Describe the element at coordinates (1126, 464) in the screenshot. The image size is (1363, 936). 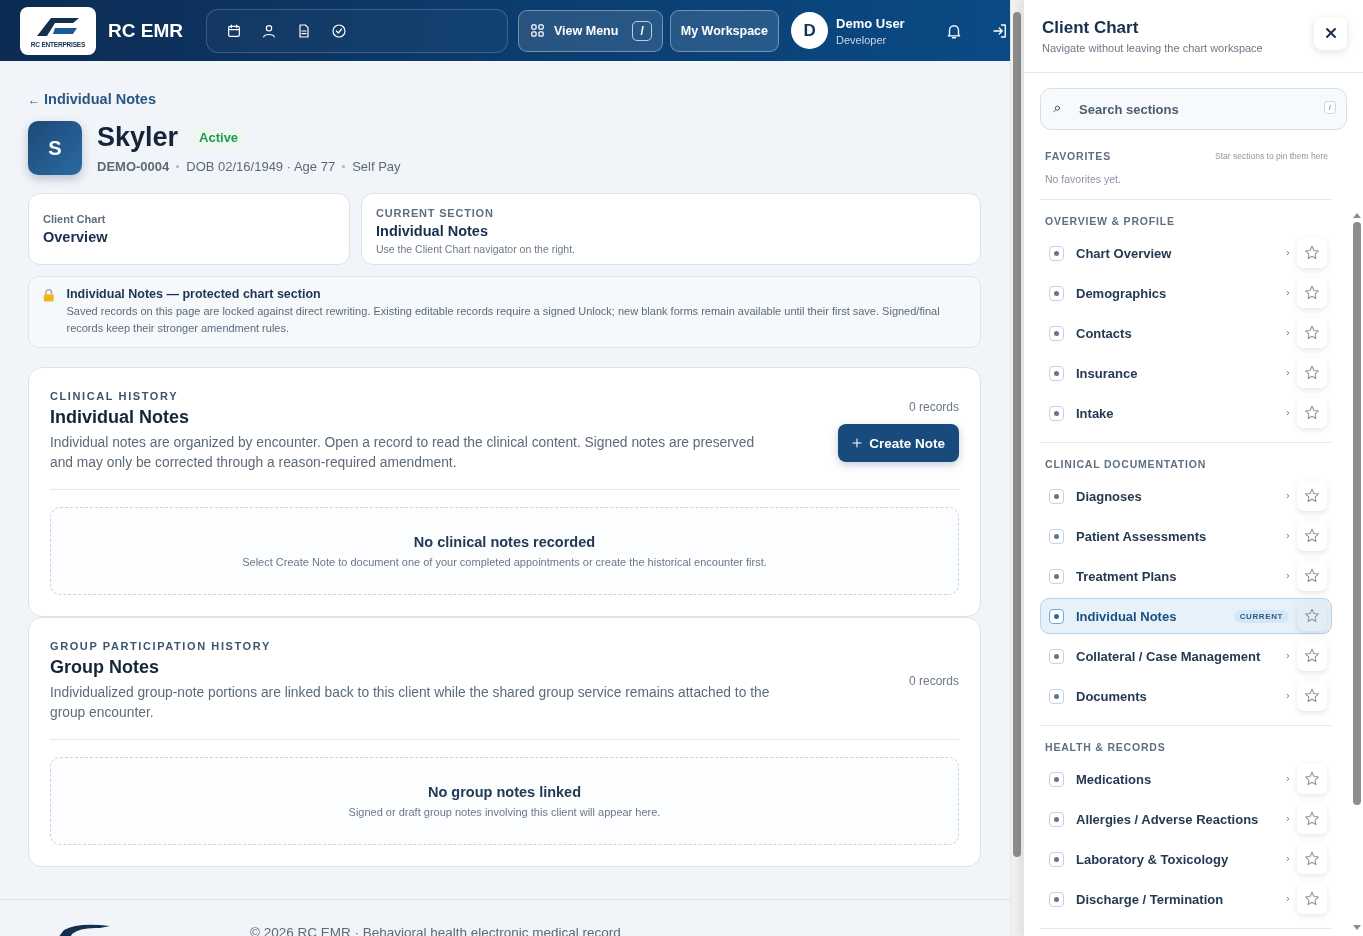
I see `group-heading: CLINICAL DOCUMENTATION` at that location.